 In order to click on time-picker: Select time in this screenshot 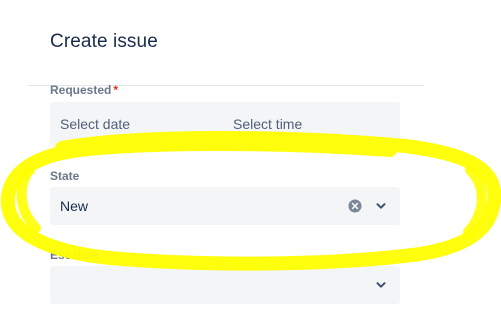, I will do `click(267, 124)`.